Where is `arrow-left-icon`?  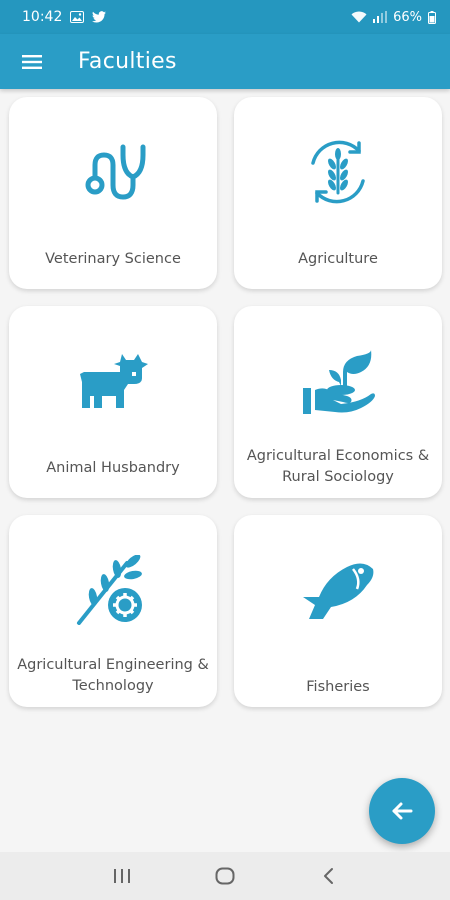 arrow-left-icon is located at coordinates (402, 811).